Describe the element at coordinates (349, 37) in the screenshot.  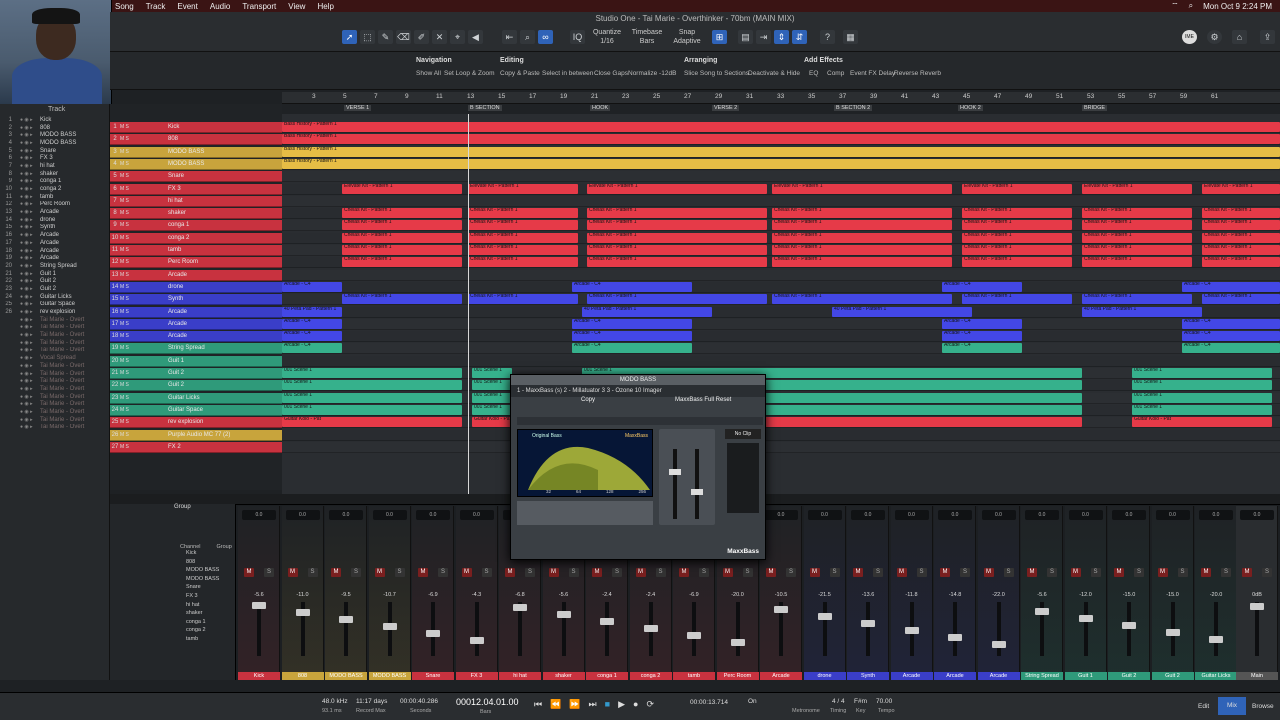
I see `arrow-tool-icon: ➚` at that location.